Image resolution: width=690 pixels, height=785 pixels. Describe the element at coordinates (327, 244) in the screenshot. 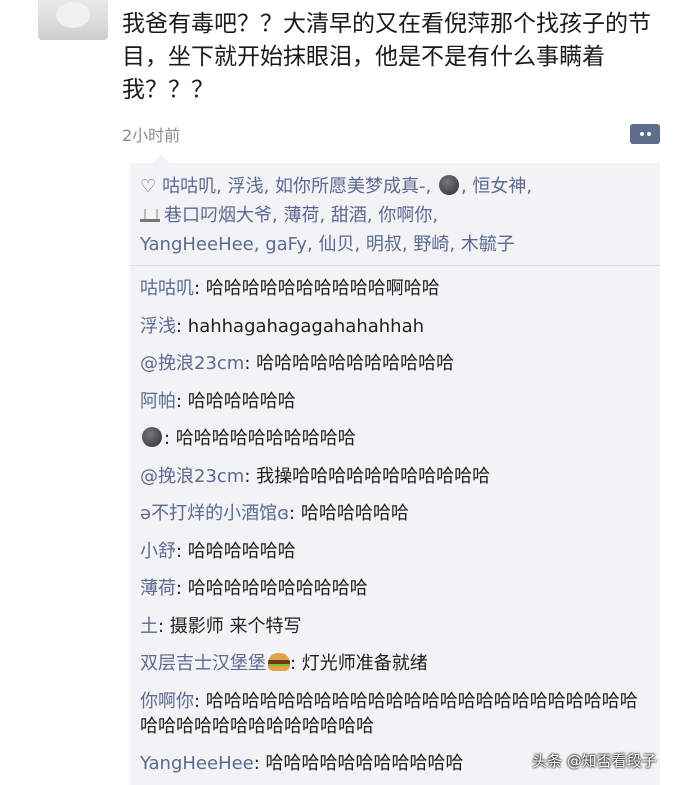

I see `likes-line-3: YangHeeHee, gaFy, 仙贝, 明叔, 野崎, 木毓子` at that location.